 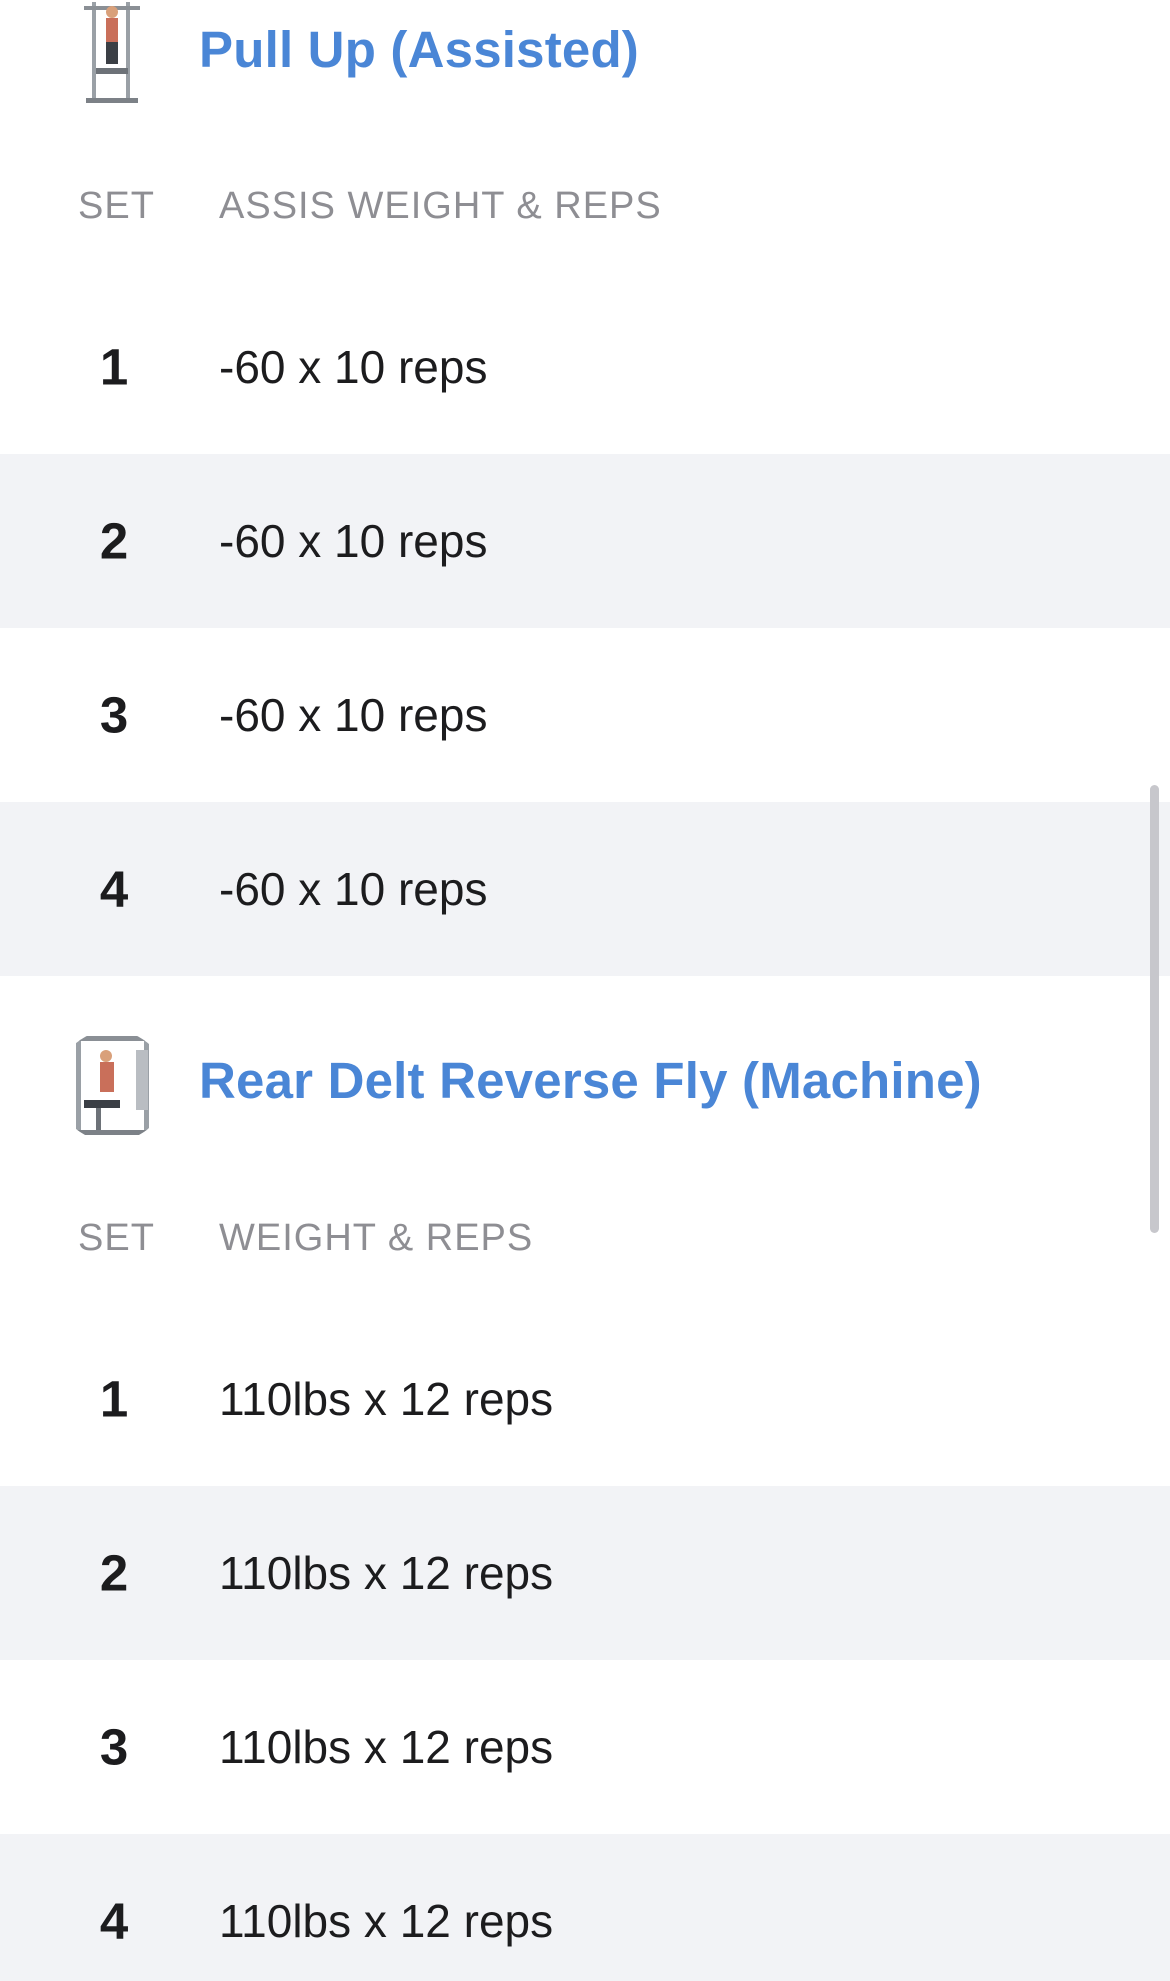 I want to click on set-row: 3 110lbs x 12 reps, so click(x=585, y=1747).